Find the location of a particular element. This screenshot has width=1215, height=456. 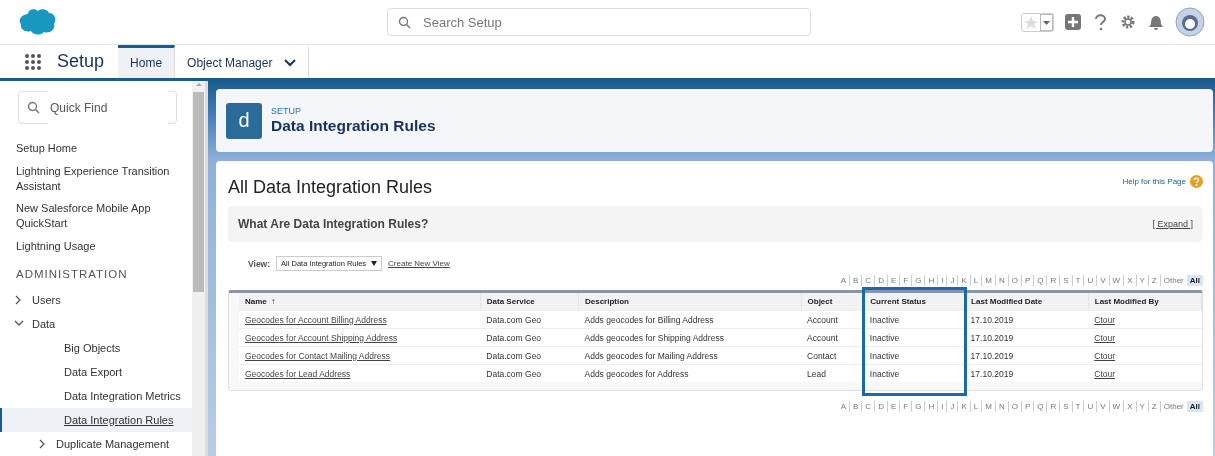

sidebar-link: Setup Home is located at coordinates (47, 148).